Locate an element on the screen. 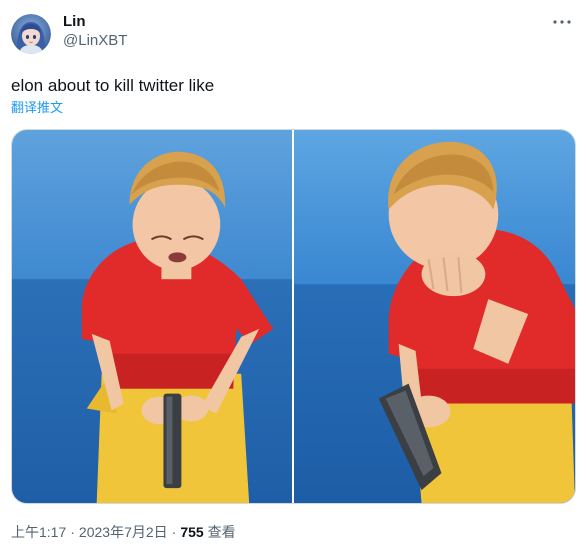 The width and height of the screenshot is (586, 549). anime-avatar-icon is located at coordinates (31, 34).